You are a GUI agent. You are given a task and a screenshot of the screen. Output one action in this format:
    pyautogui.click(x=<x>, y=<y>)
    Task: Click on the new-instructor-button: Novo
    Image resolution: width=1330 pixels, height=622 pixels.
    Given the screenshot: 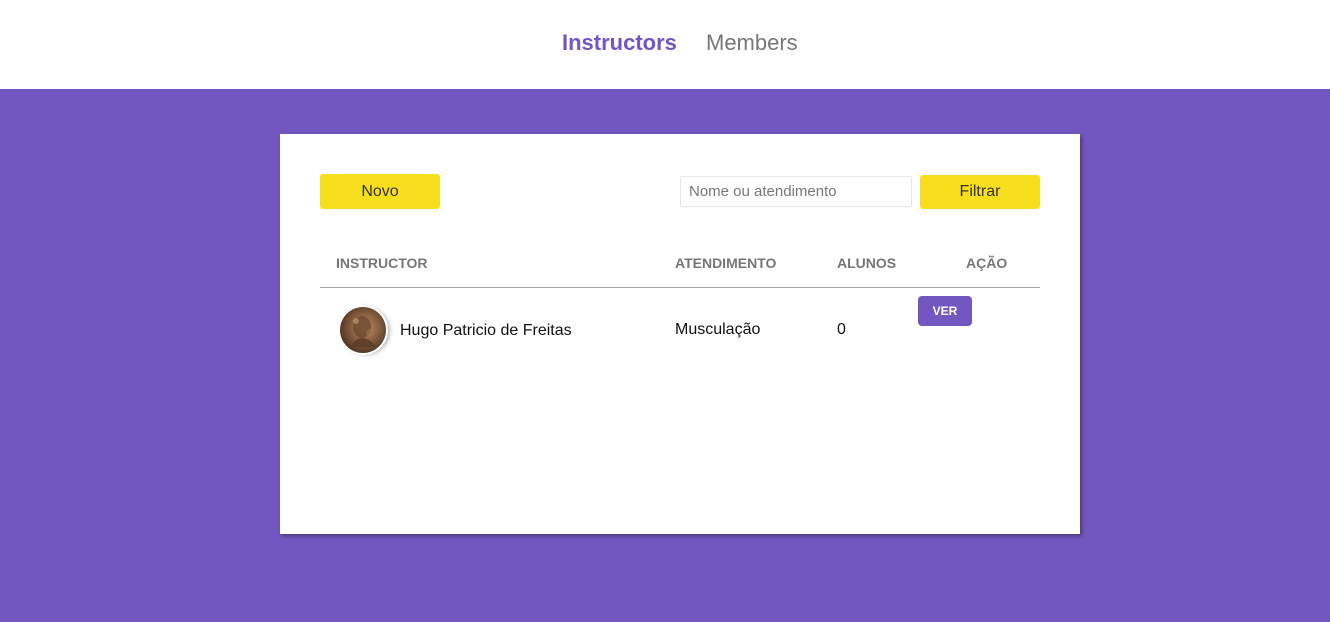 What is the action you would take?
    pyautogui.click(x=380, y=191)
    